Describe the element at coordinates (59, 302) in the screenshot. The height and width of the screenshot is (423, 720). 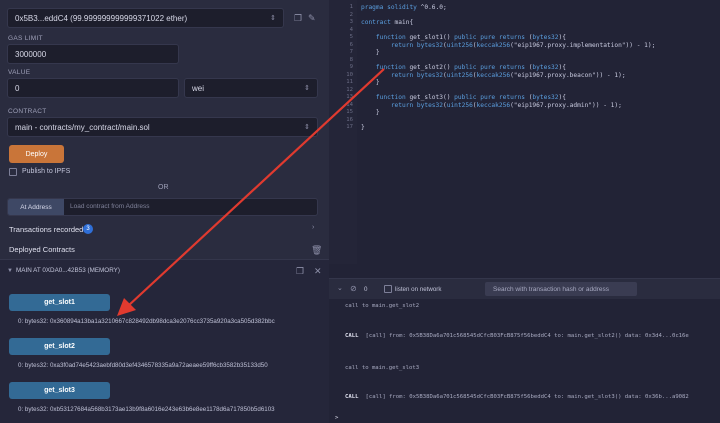
I see `get-slot1-button: get_slot1` at that location.